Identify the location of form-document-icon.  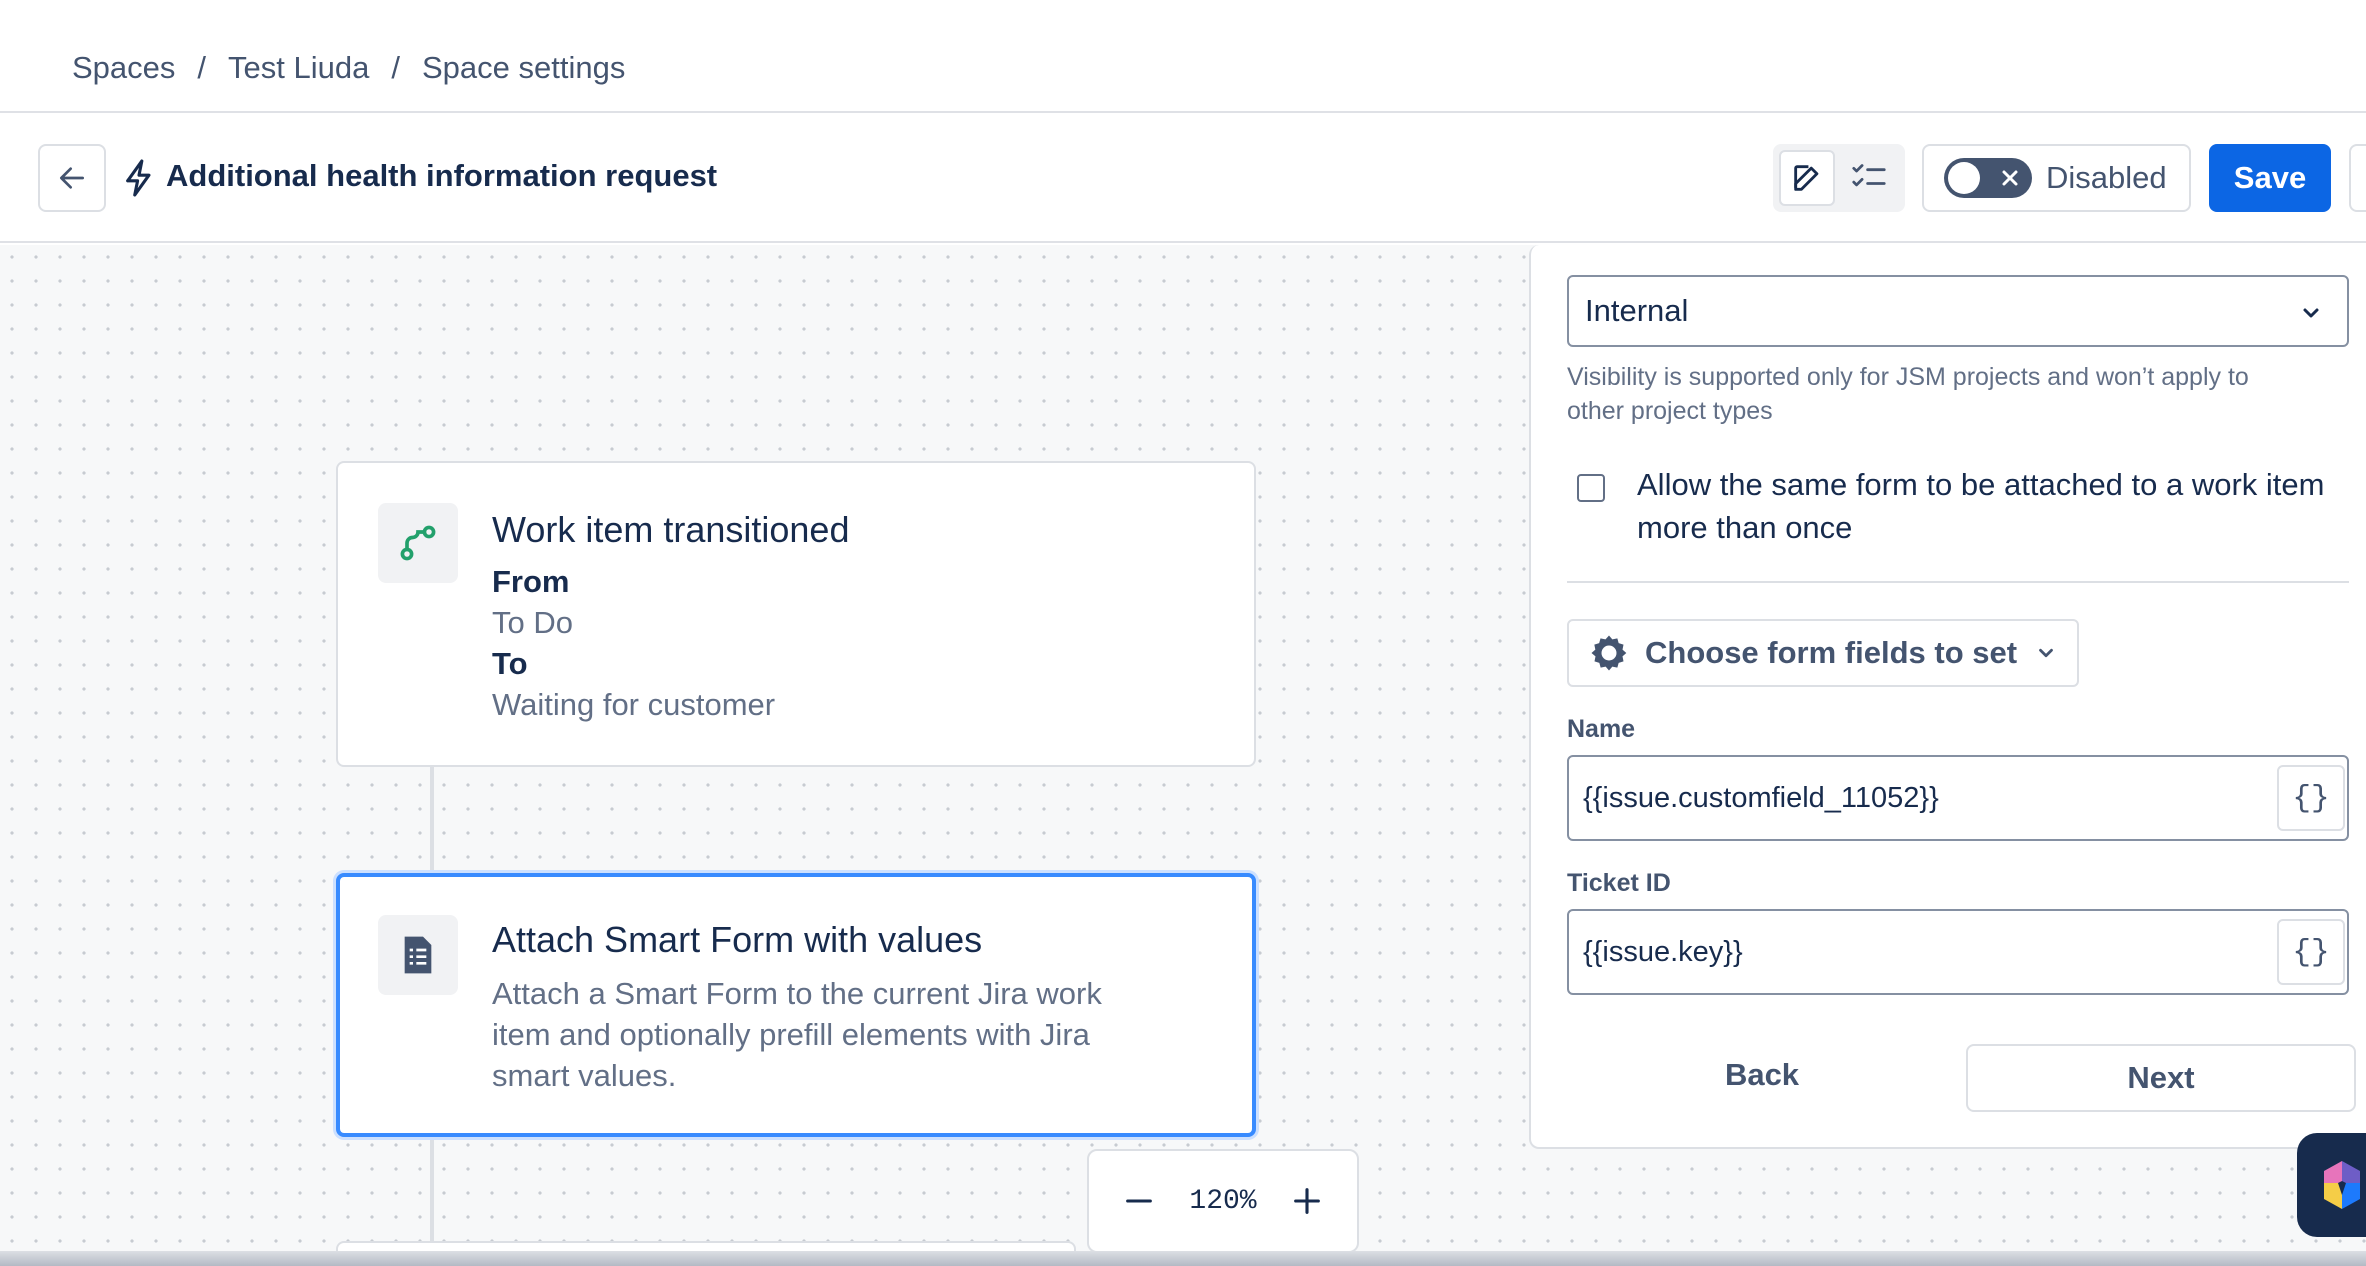
(418, 955).